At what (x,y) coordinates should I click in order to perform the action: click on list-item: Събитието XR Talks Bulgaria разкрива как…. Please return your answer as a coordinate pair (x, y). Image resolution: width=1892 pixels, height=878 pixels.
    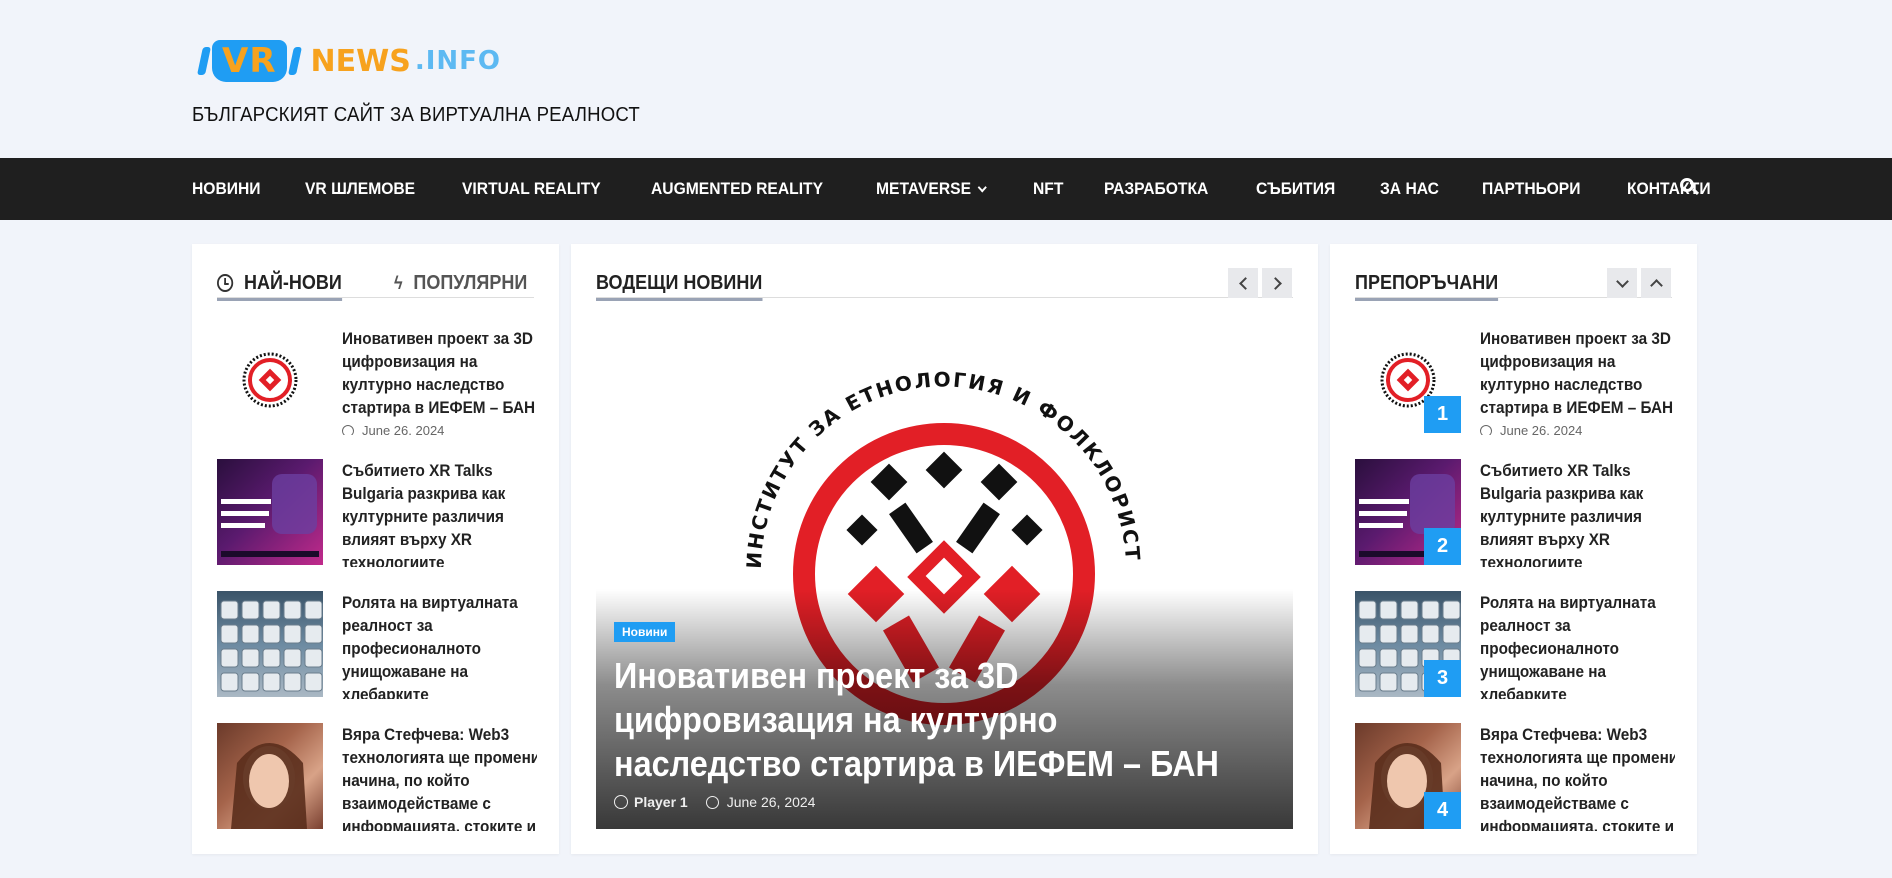
    Looking at the image, I should click on (377, 513).